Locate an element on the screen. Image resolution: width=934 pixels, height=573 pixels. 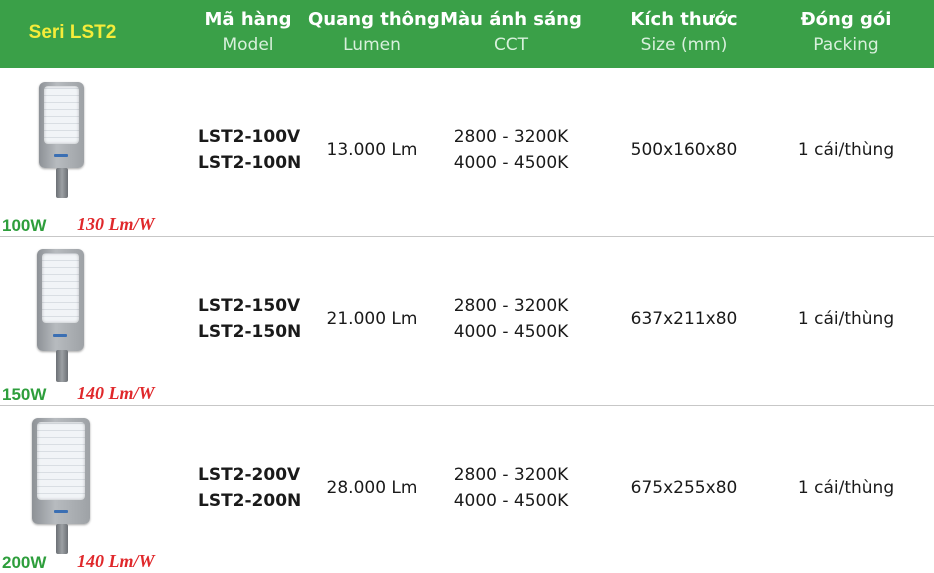
wattage-label: 100W is located at coordinates (24, 225).